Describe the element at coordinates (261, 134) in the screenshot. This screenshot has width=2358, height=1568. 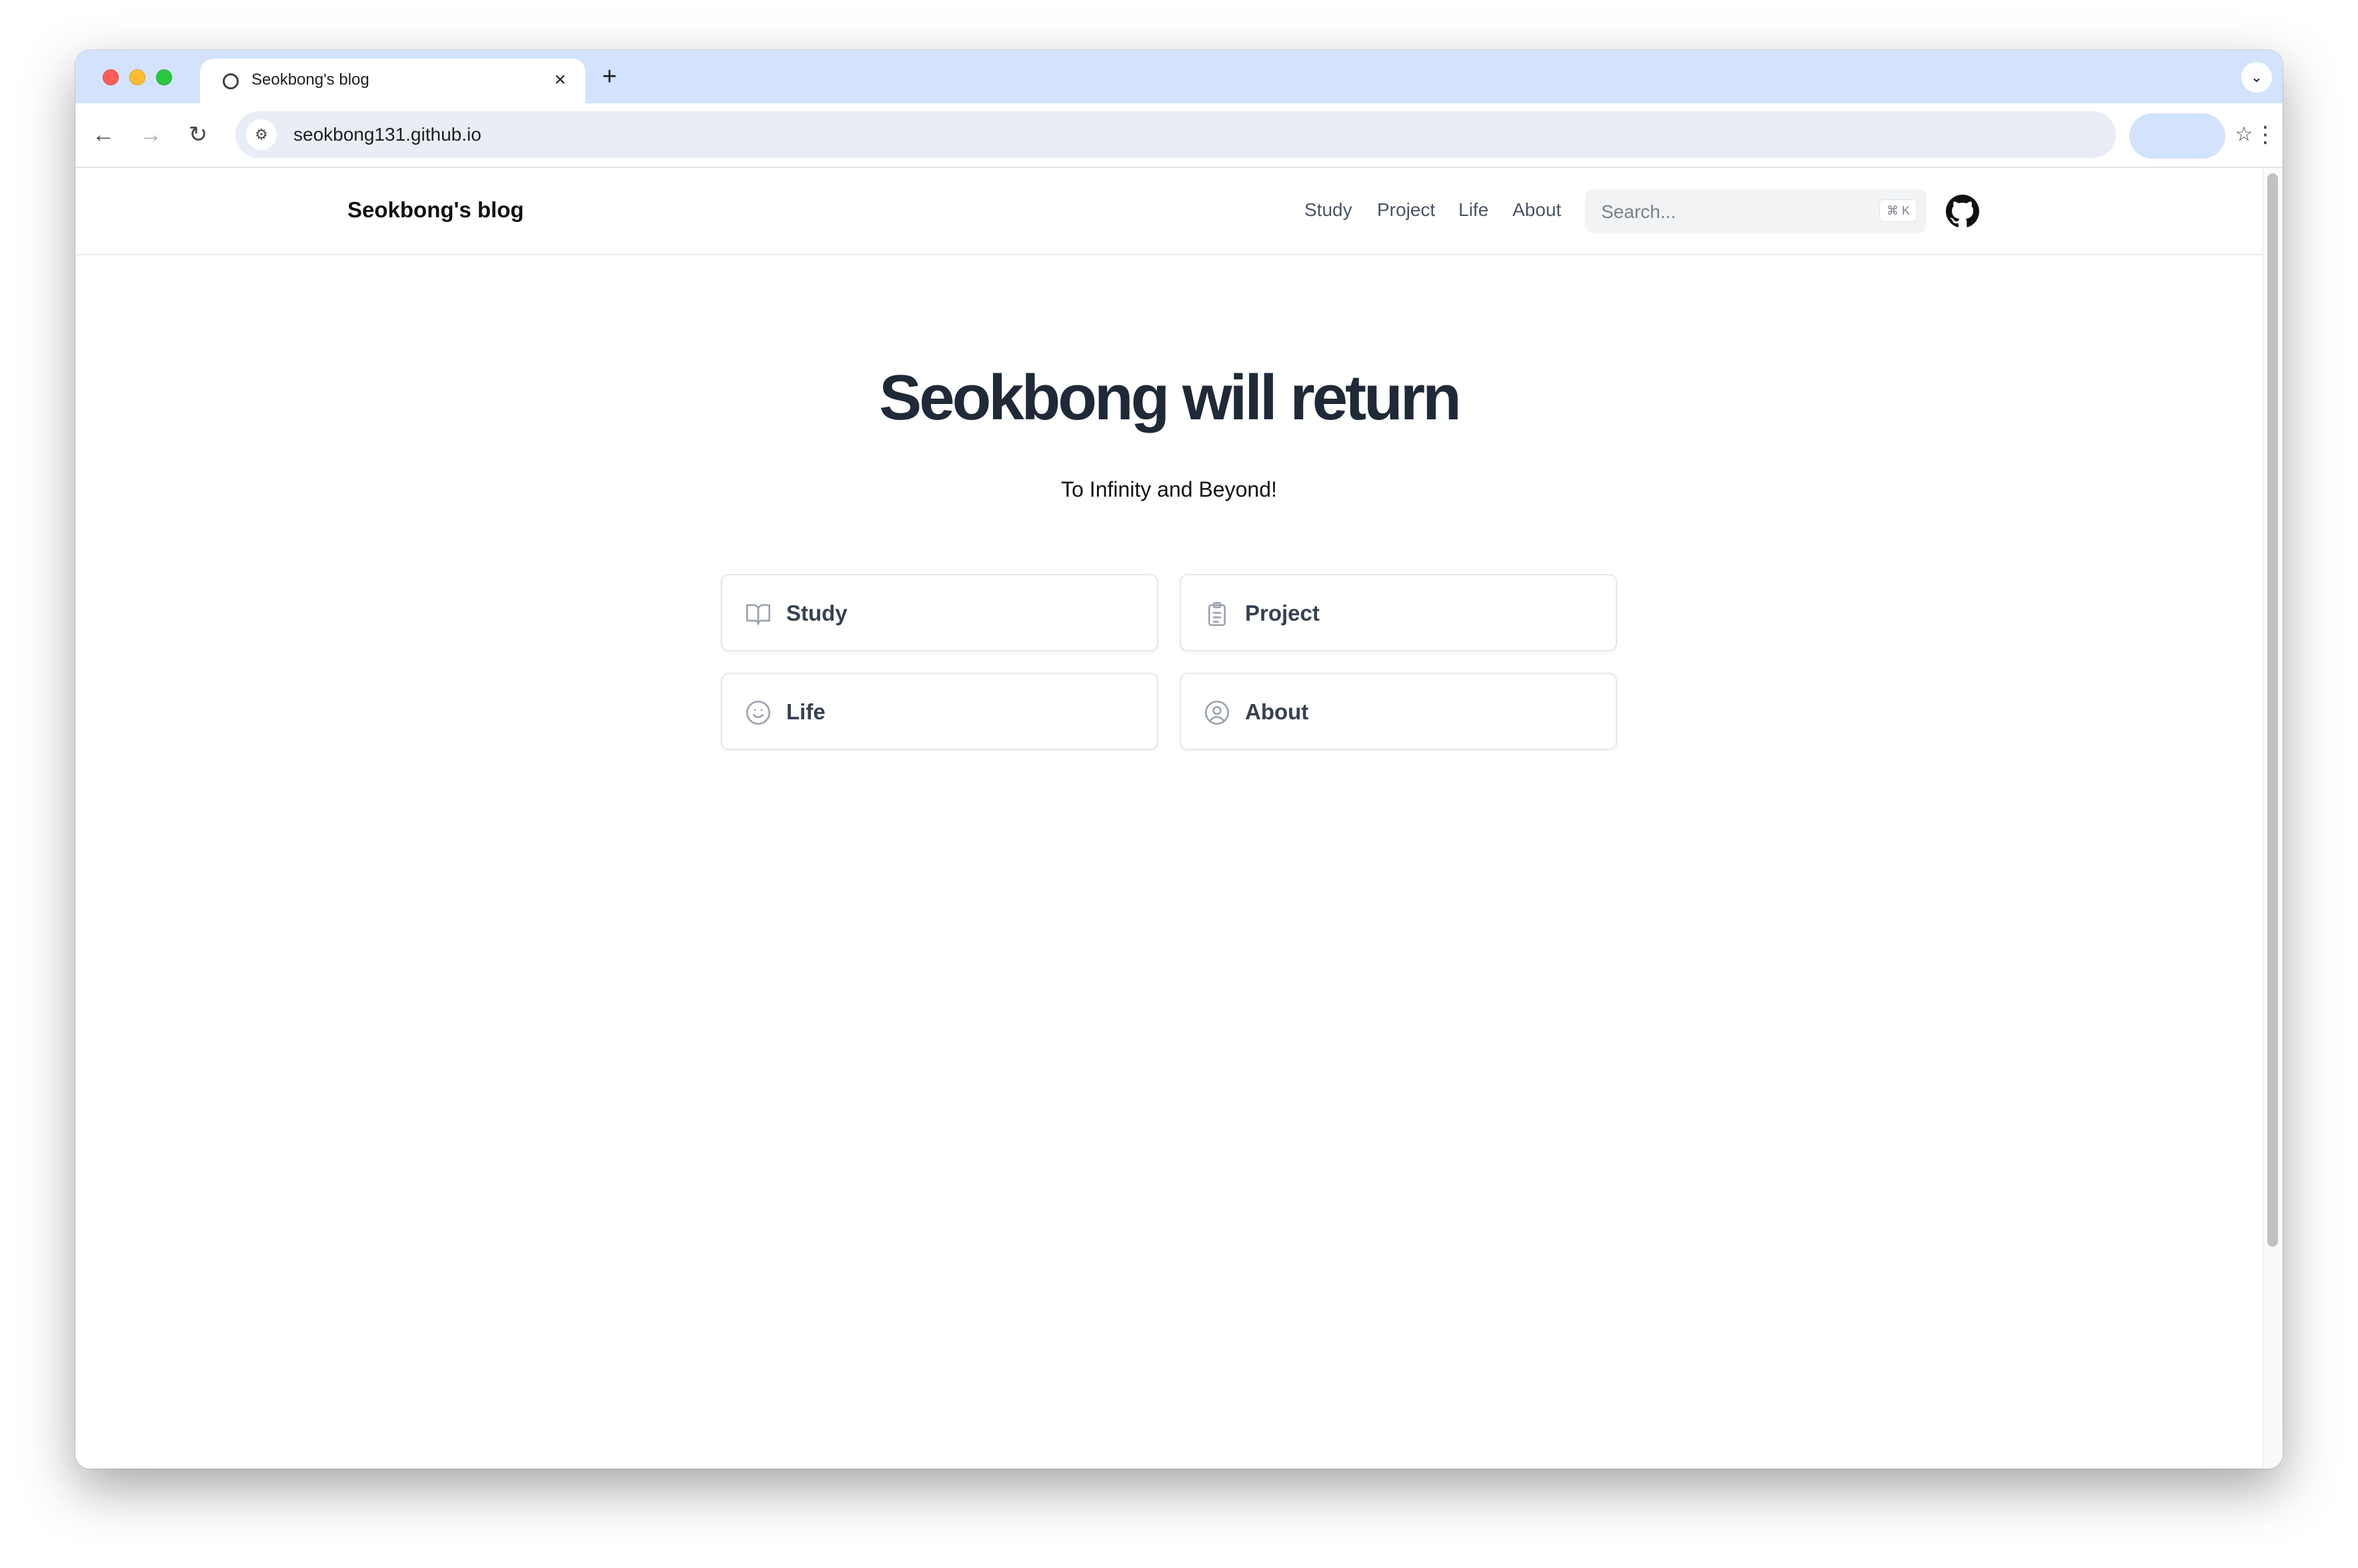
I see `site-info-icon: ⚙` at that location.